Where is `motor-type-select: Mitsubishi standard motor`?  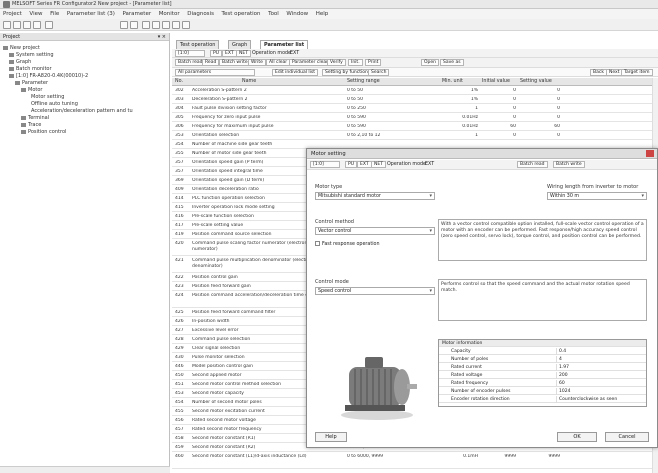
motor-type-select: Mitsubishi standard motor is located at coordinates (375, 196).